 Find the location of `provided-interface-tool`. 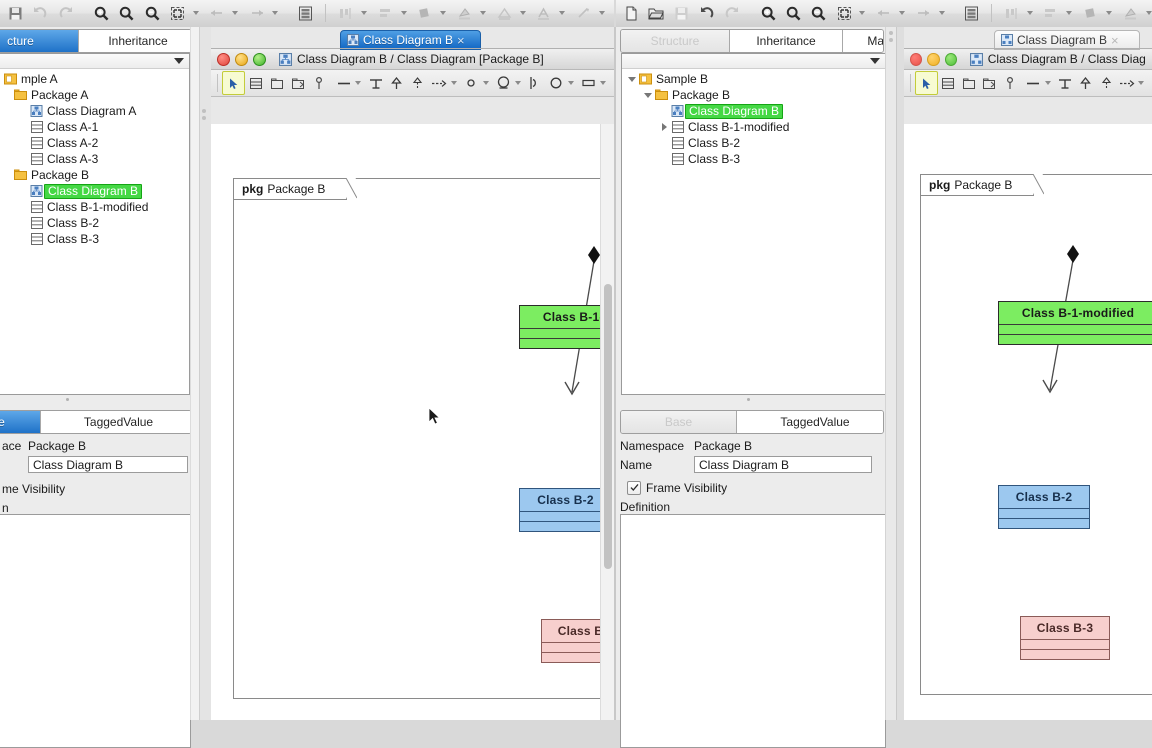

provided-interface-tool is located at coordinates (556, 83).